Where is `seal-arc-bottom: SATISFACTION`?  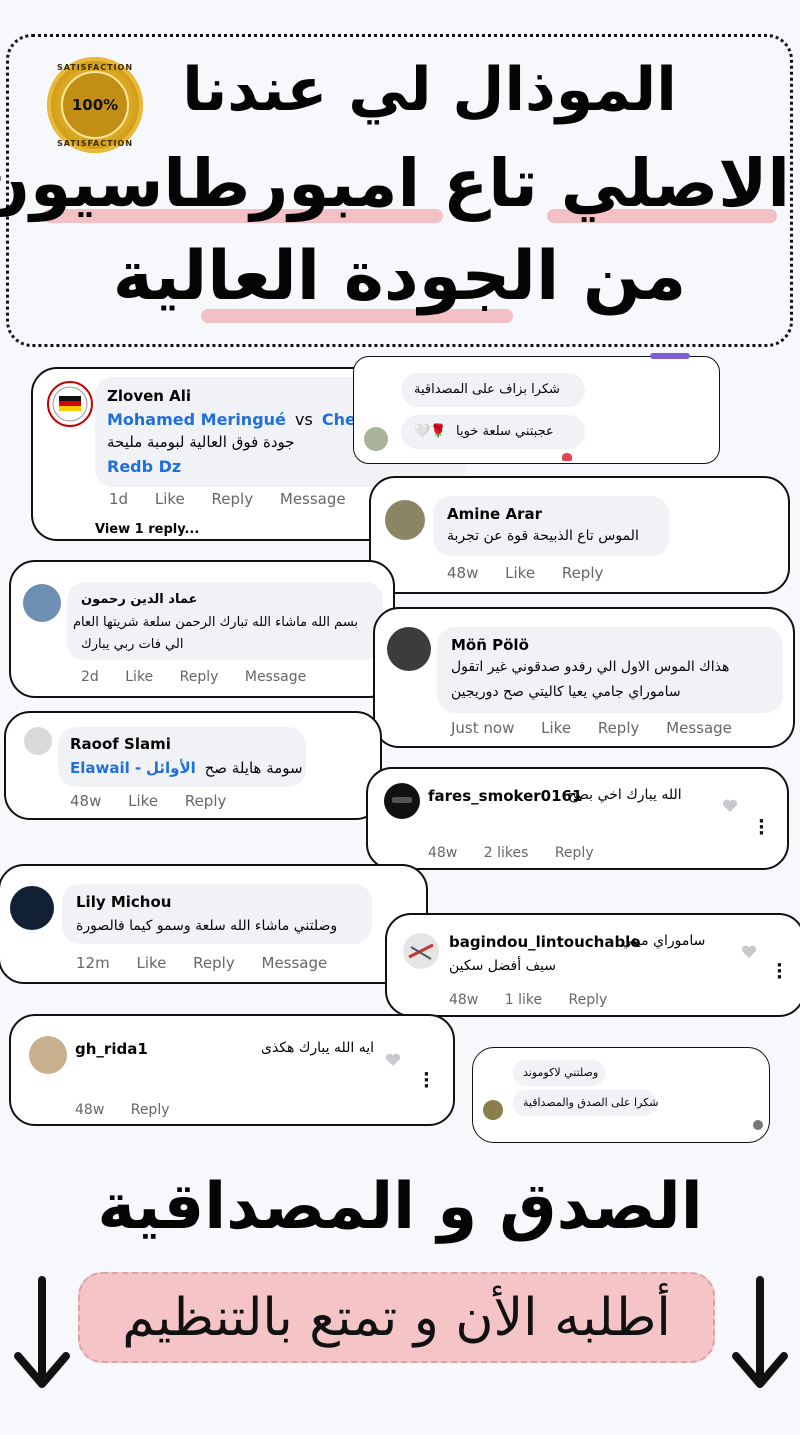
seal-arc-bottom: SATISFACTION is located at coordinates (95, 143).